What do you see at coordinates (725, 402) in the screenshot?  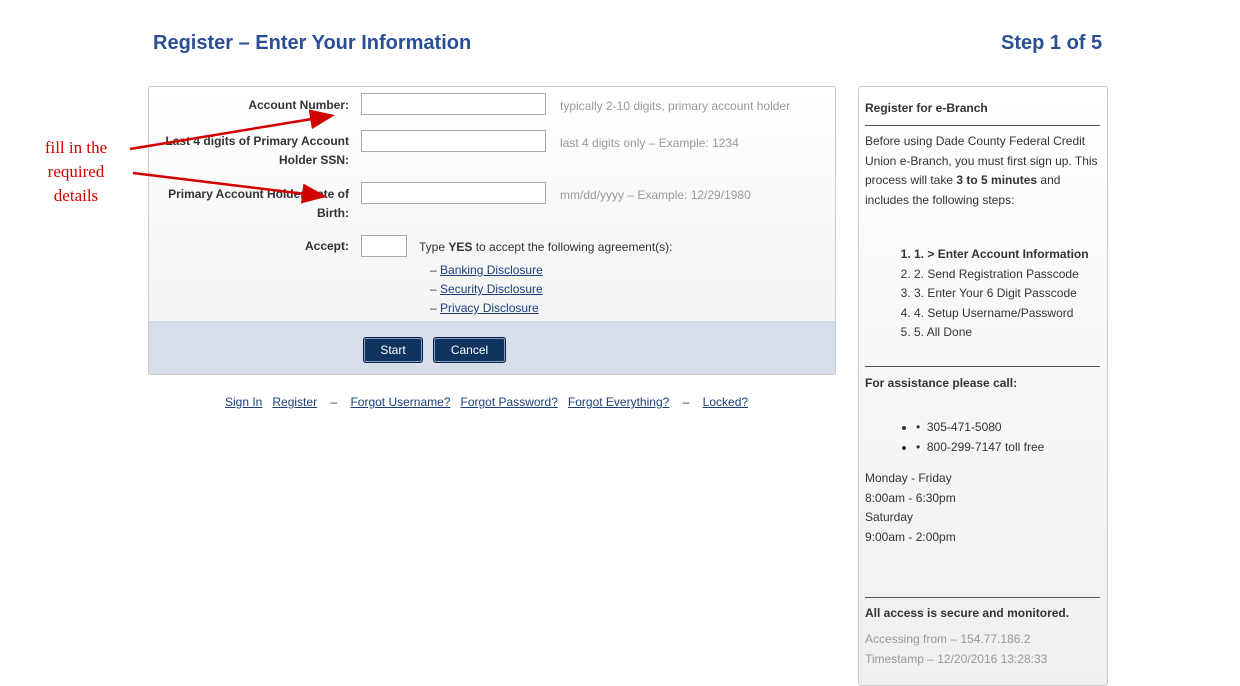 I see `locked-link: Locked?` at bounding box center [725, 402].